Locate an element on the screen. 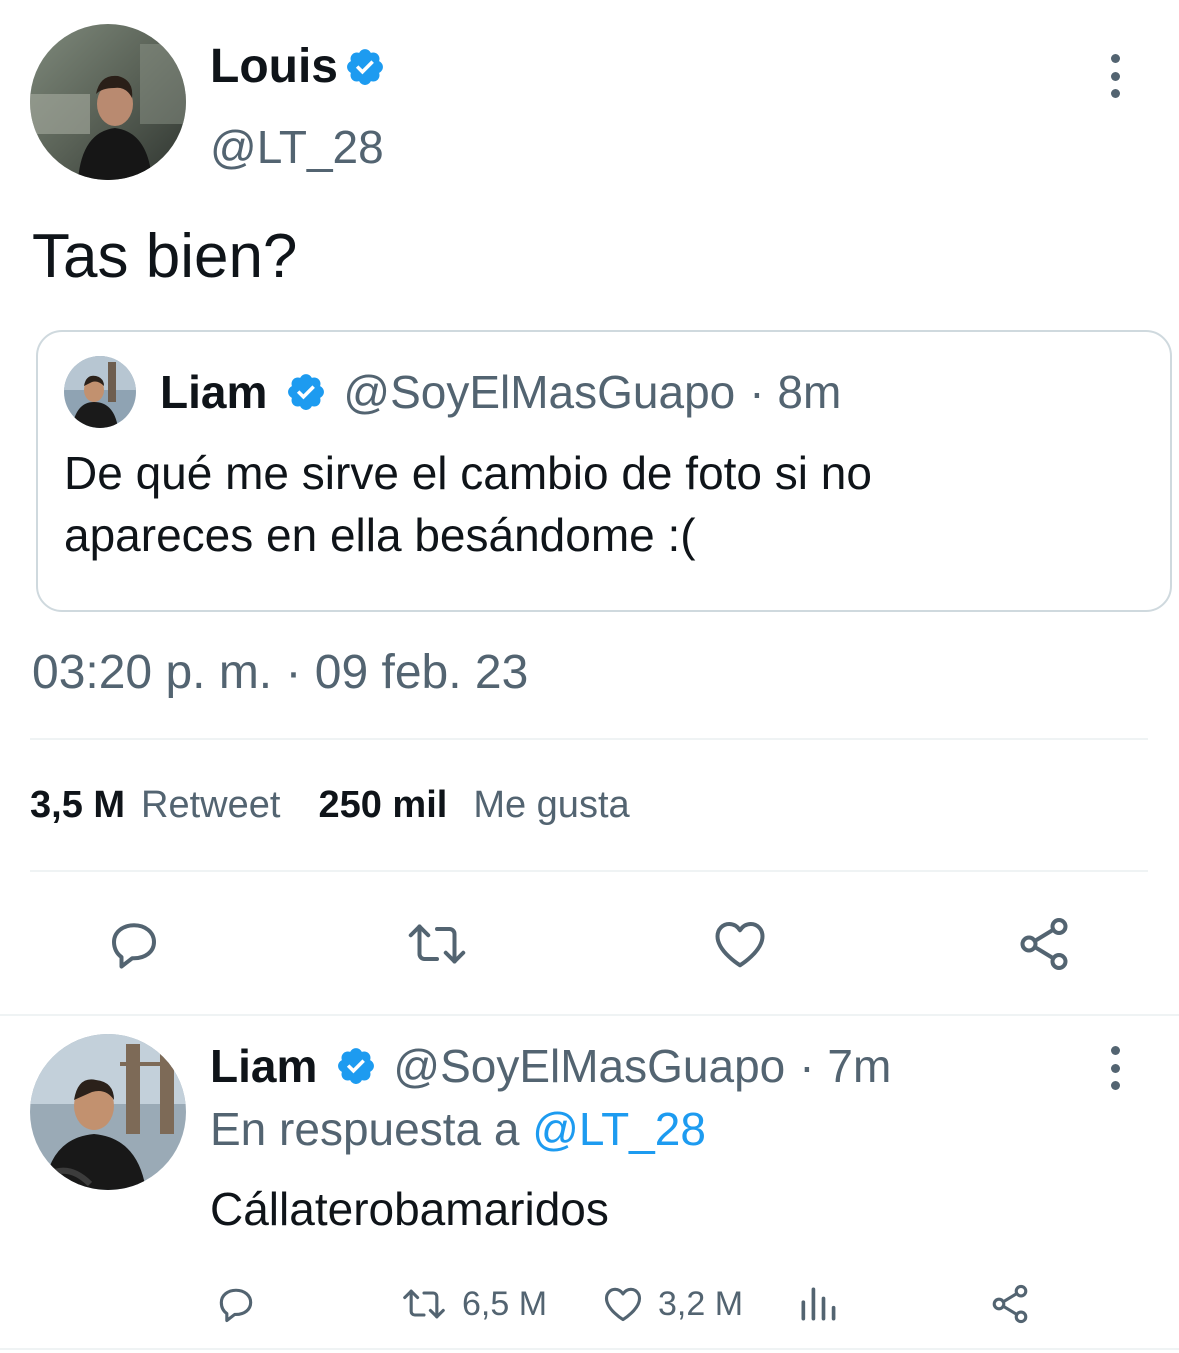 The image size is (1179, 1353). retweets-count: 3,5 M is located at coordinates (77, 805).